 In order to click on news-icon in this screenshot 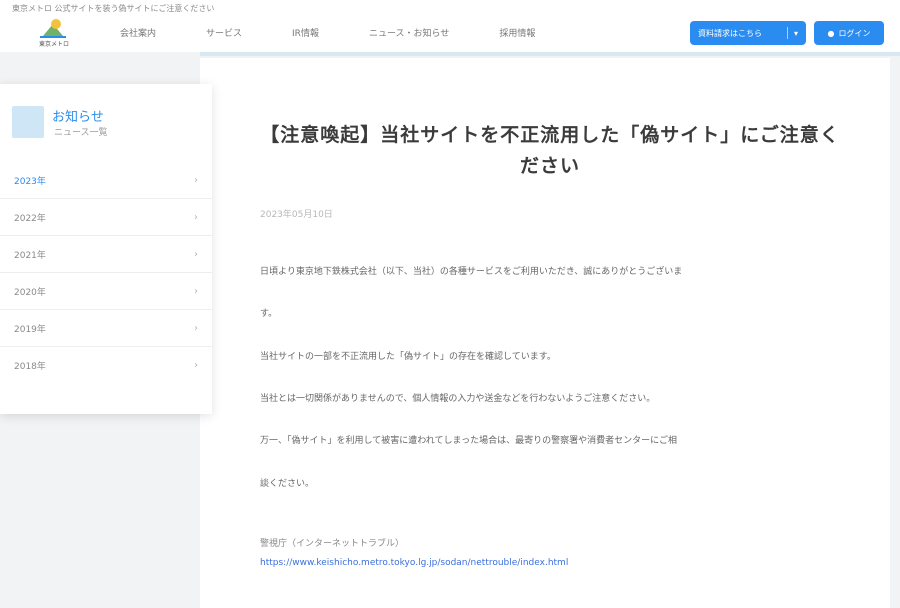, I will do `click(28, 122)`.